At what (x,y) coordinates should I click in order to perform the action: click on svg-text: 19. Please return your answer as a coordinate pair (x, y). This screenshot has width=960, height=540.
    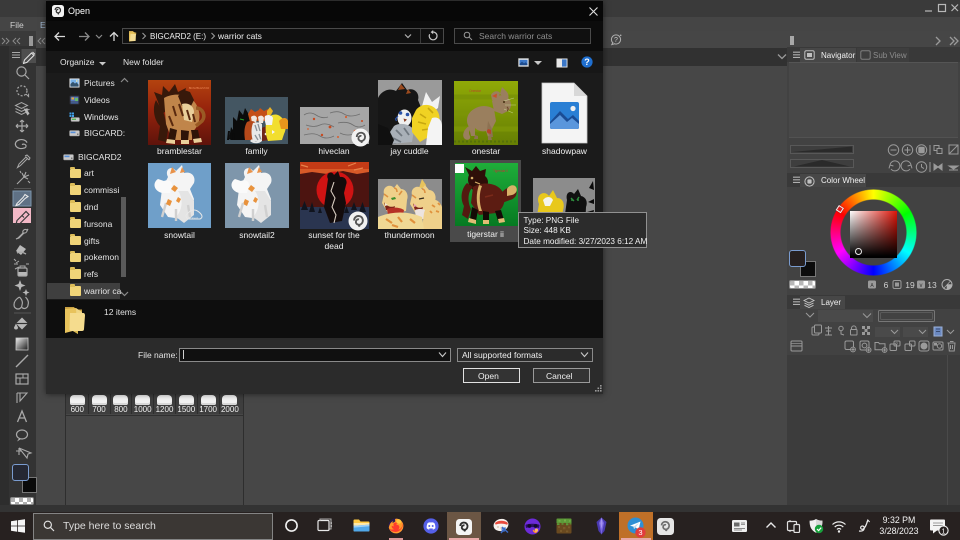
    Looking at the image, I should click on (910, 285).